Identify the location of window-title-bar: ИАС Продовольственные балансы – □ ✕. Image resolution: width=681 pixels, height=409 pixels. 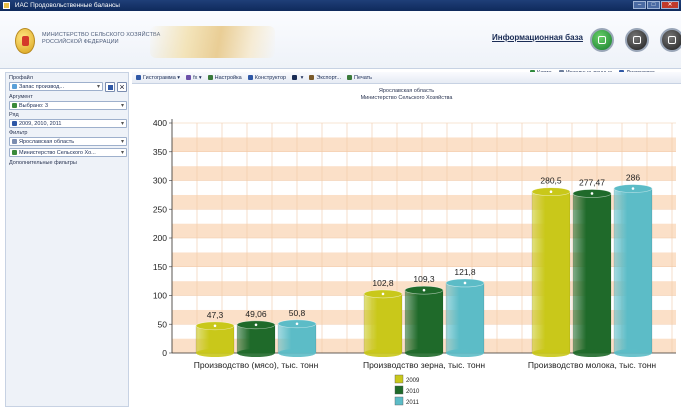
(340, 5).